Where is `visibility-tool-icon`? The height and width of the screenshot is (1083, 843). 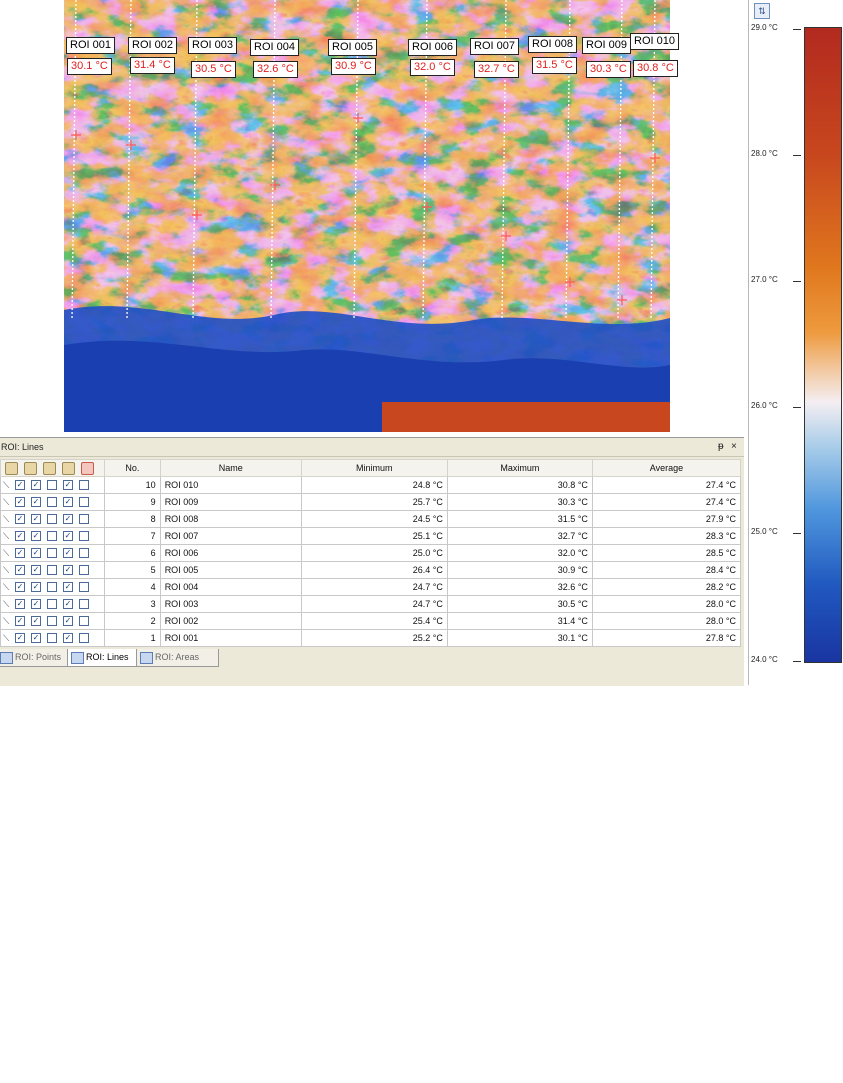
visibility-tool-icon is located at coordinates (30, 468).